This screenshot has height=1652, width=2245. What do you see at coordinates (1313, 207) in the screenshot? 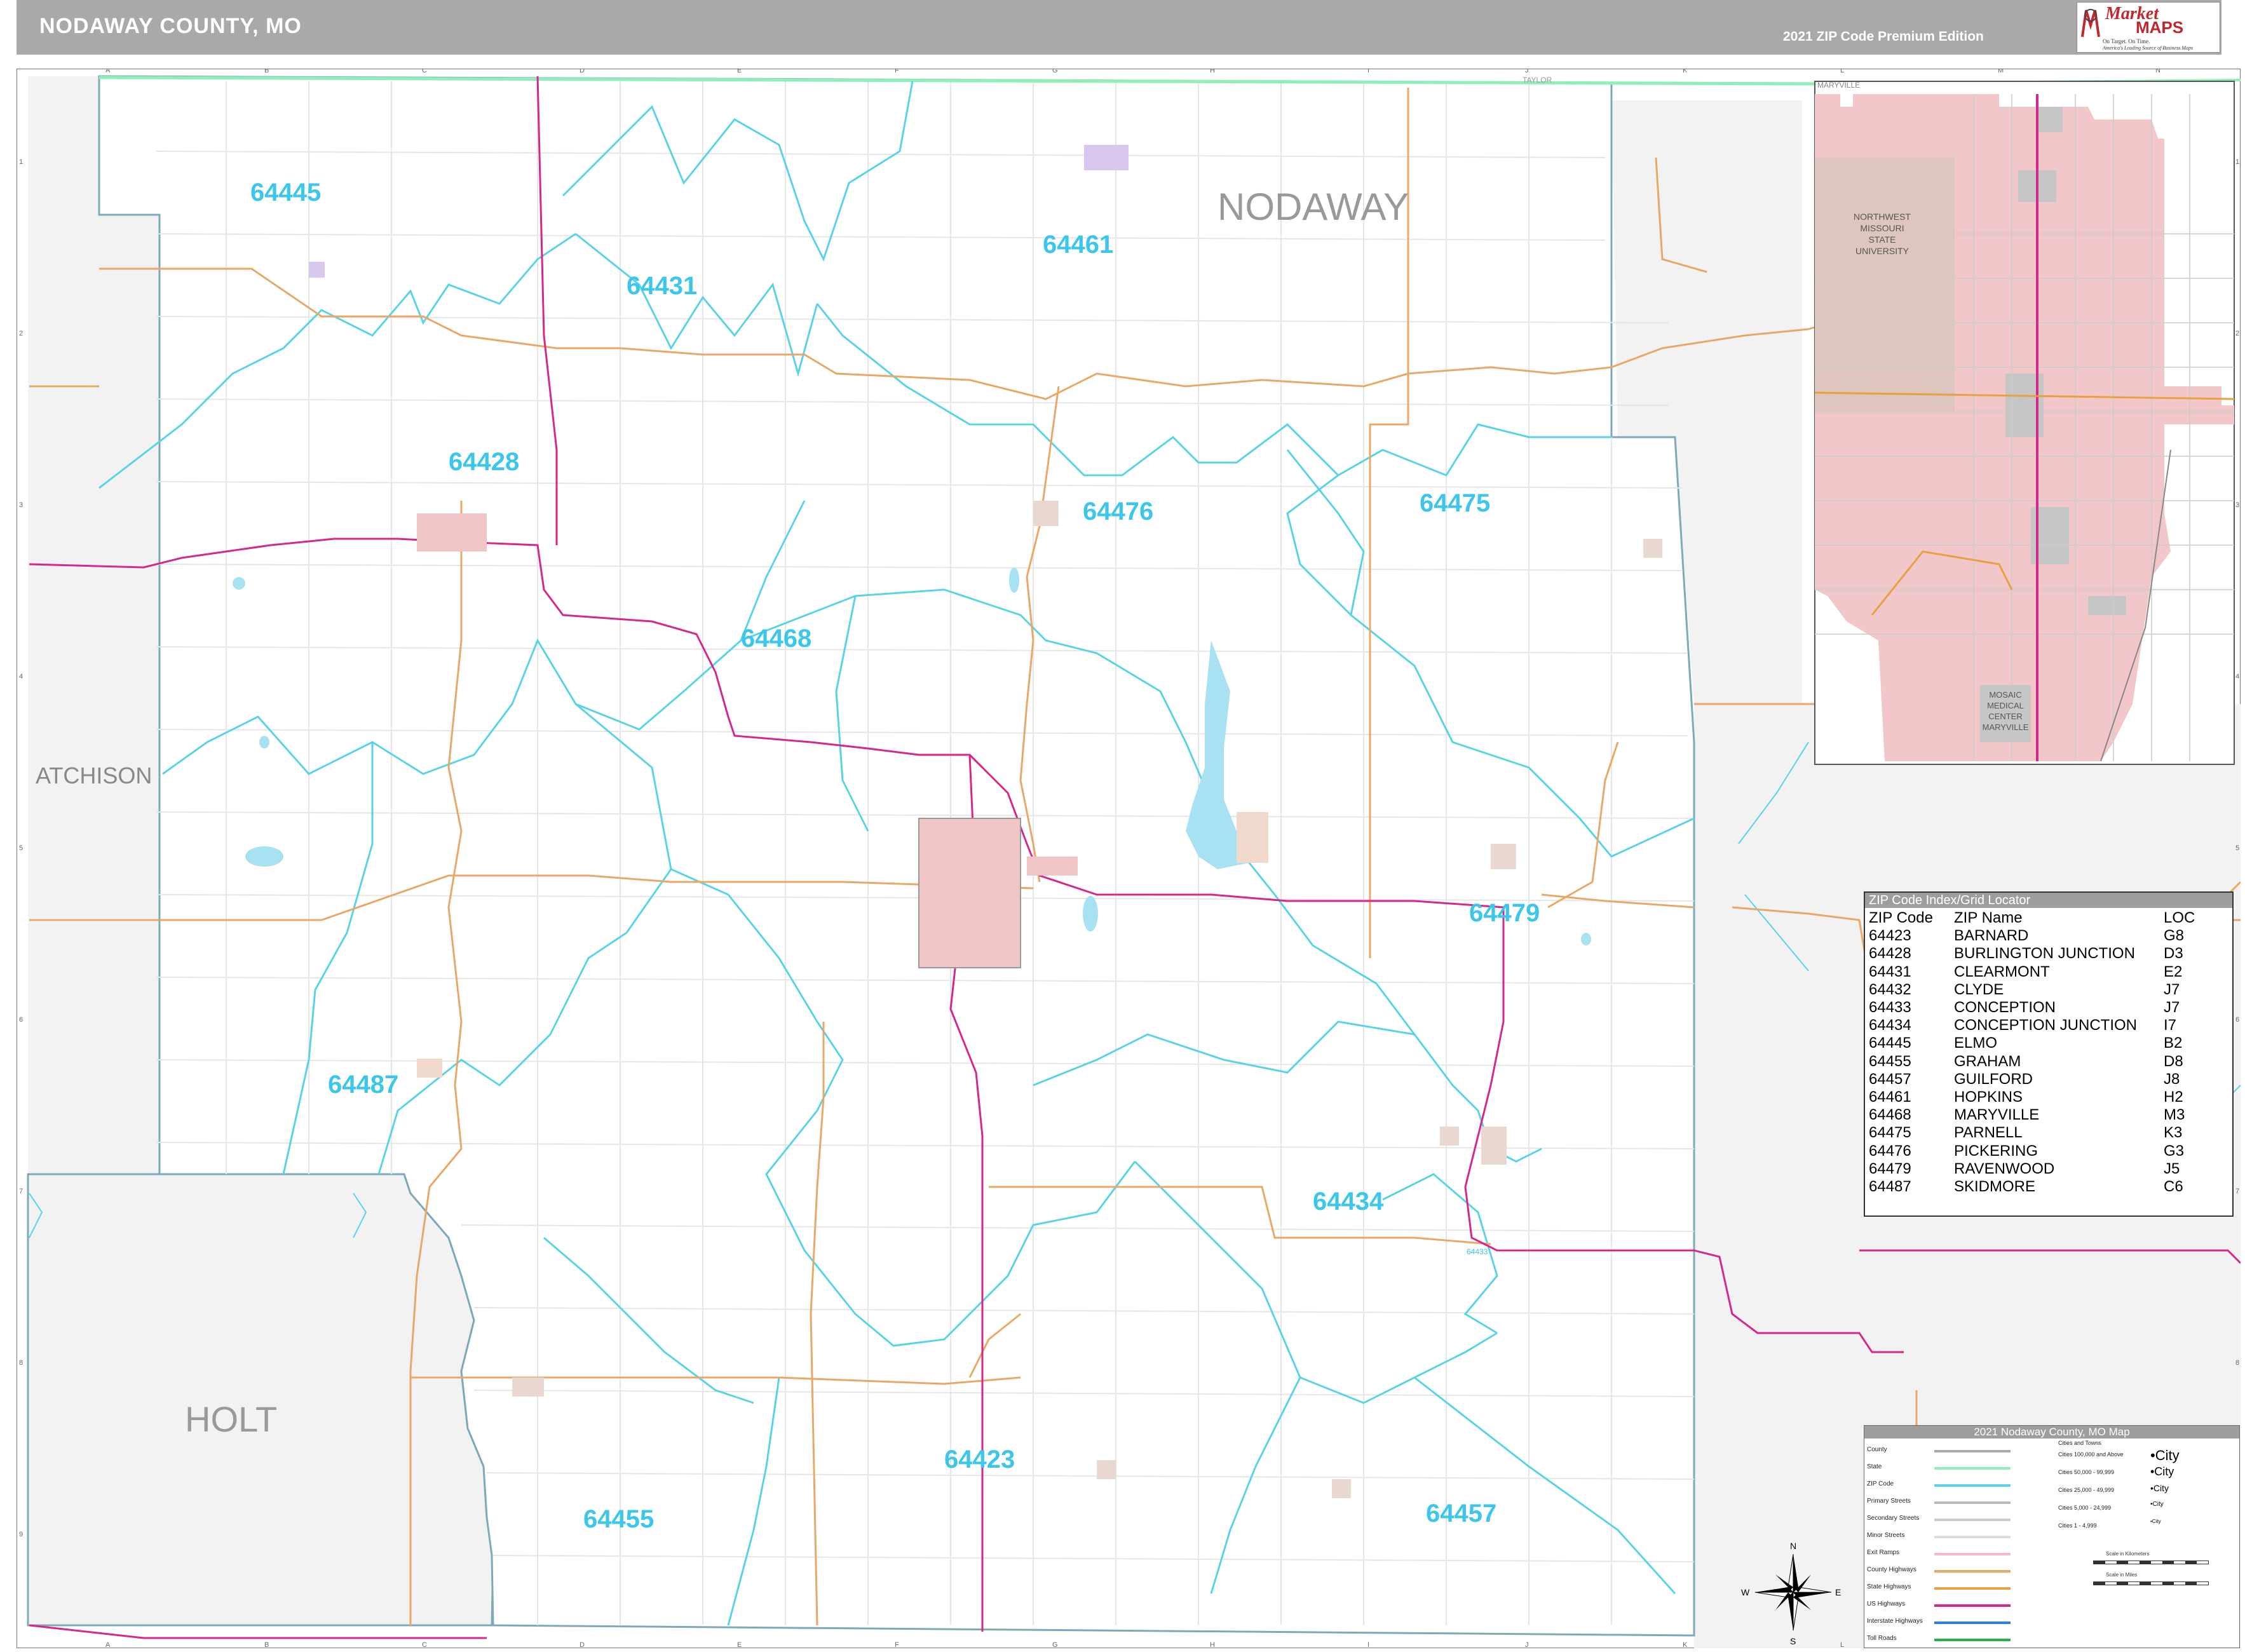
I see `nodaway-county-label: NODAWAY` at bounding box center [1313, 207].